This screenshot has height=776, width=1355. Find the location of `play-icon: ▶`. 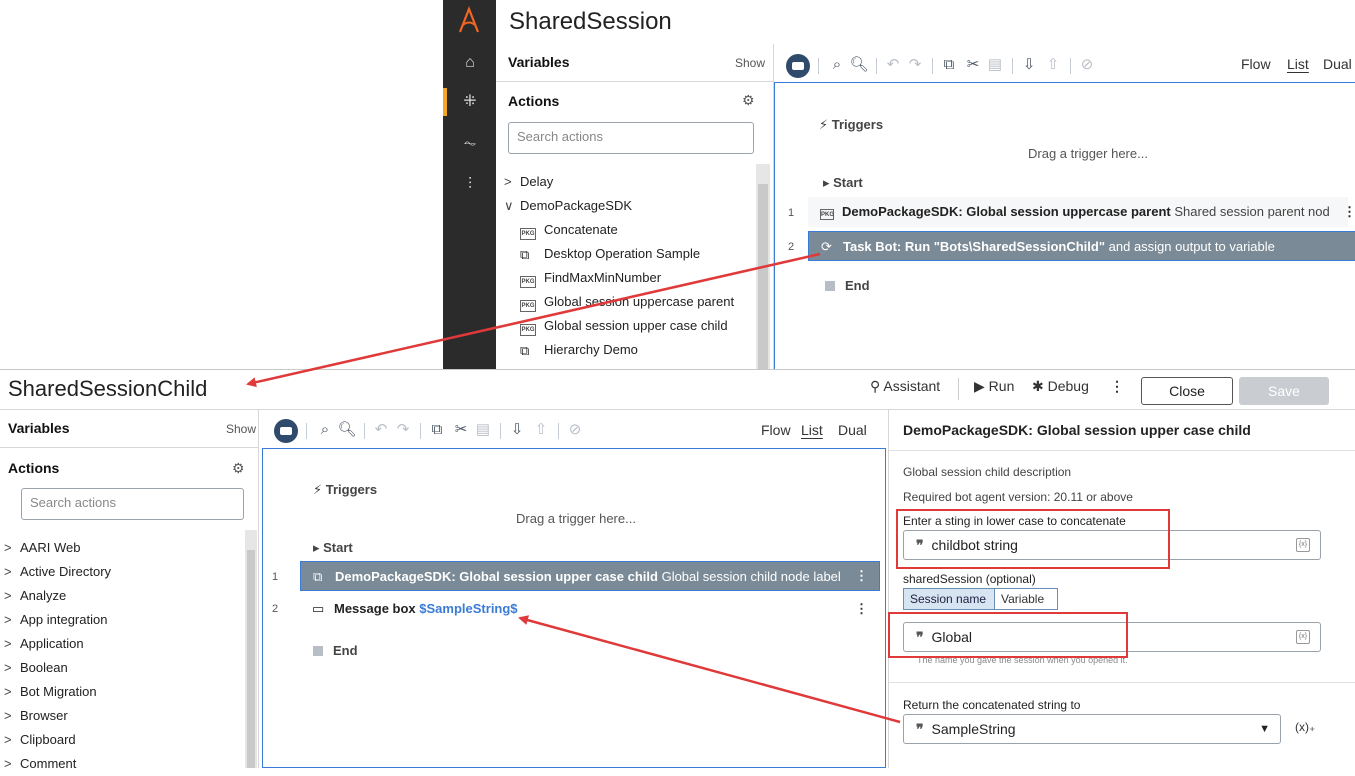

play-icon: ▶ is located at coordinates (979, 386).